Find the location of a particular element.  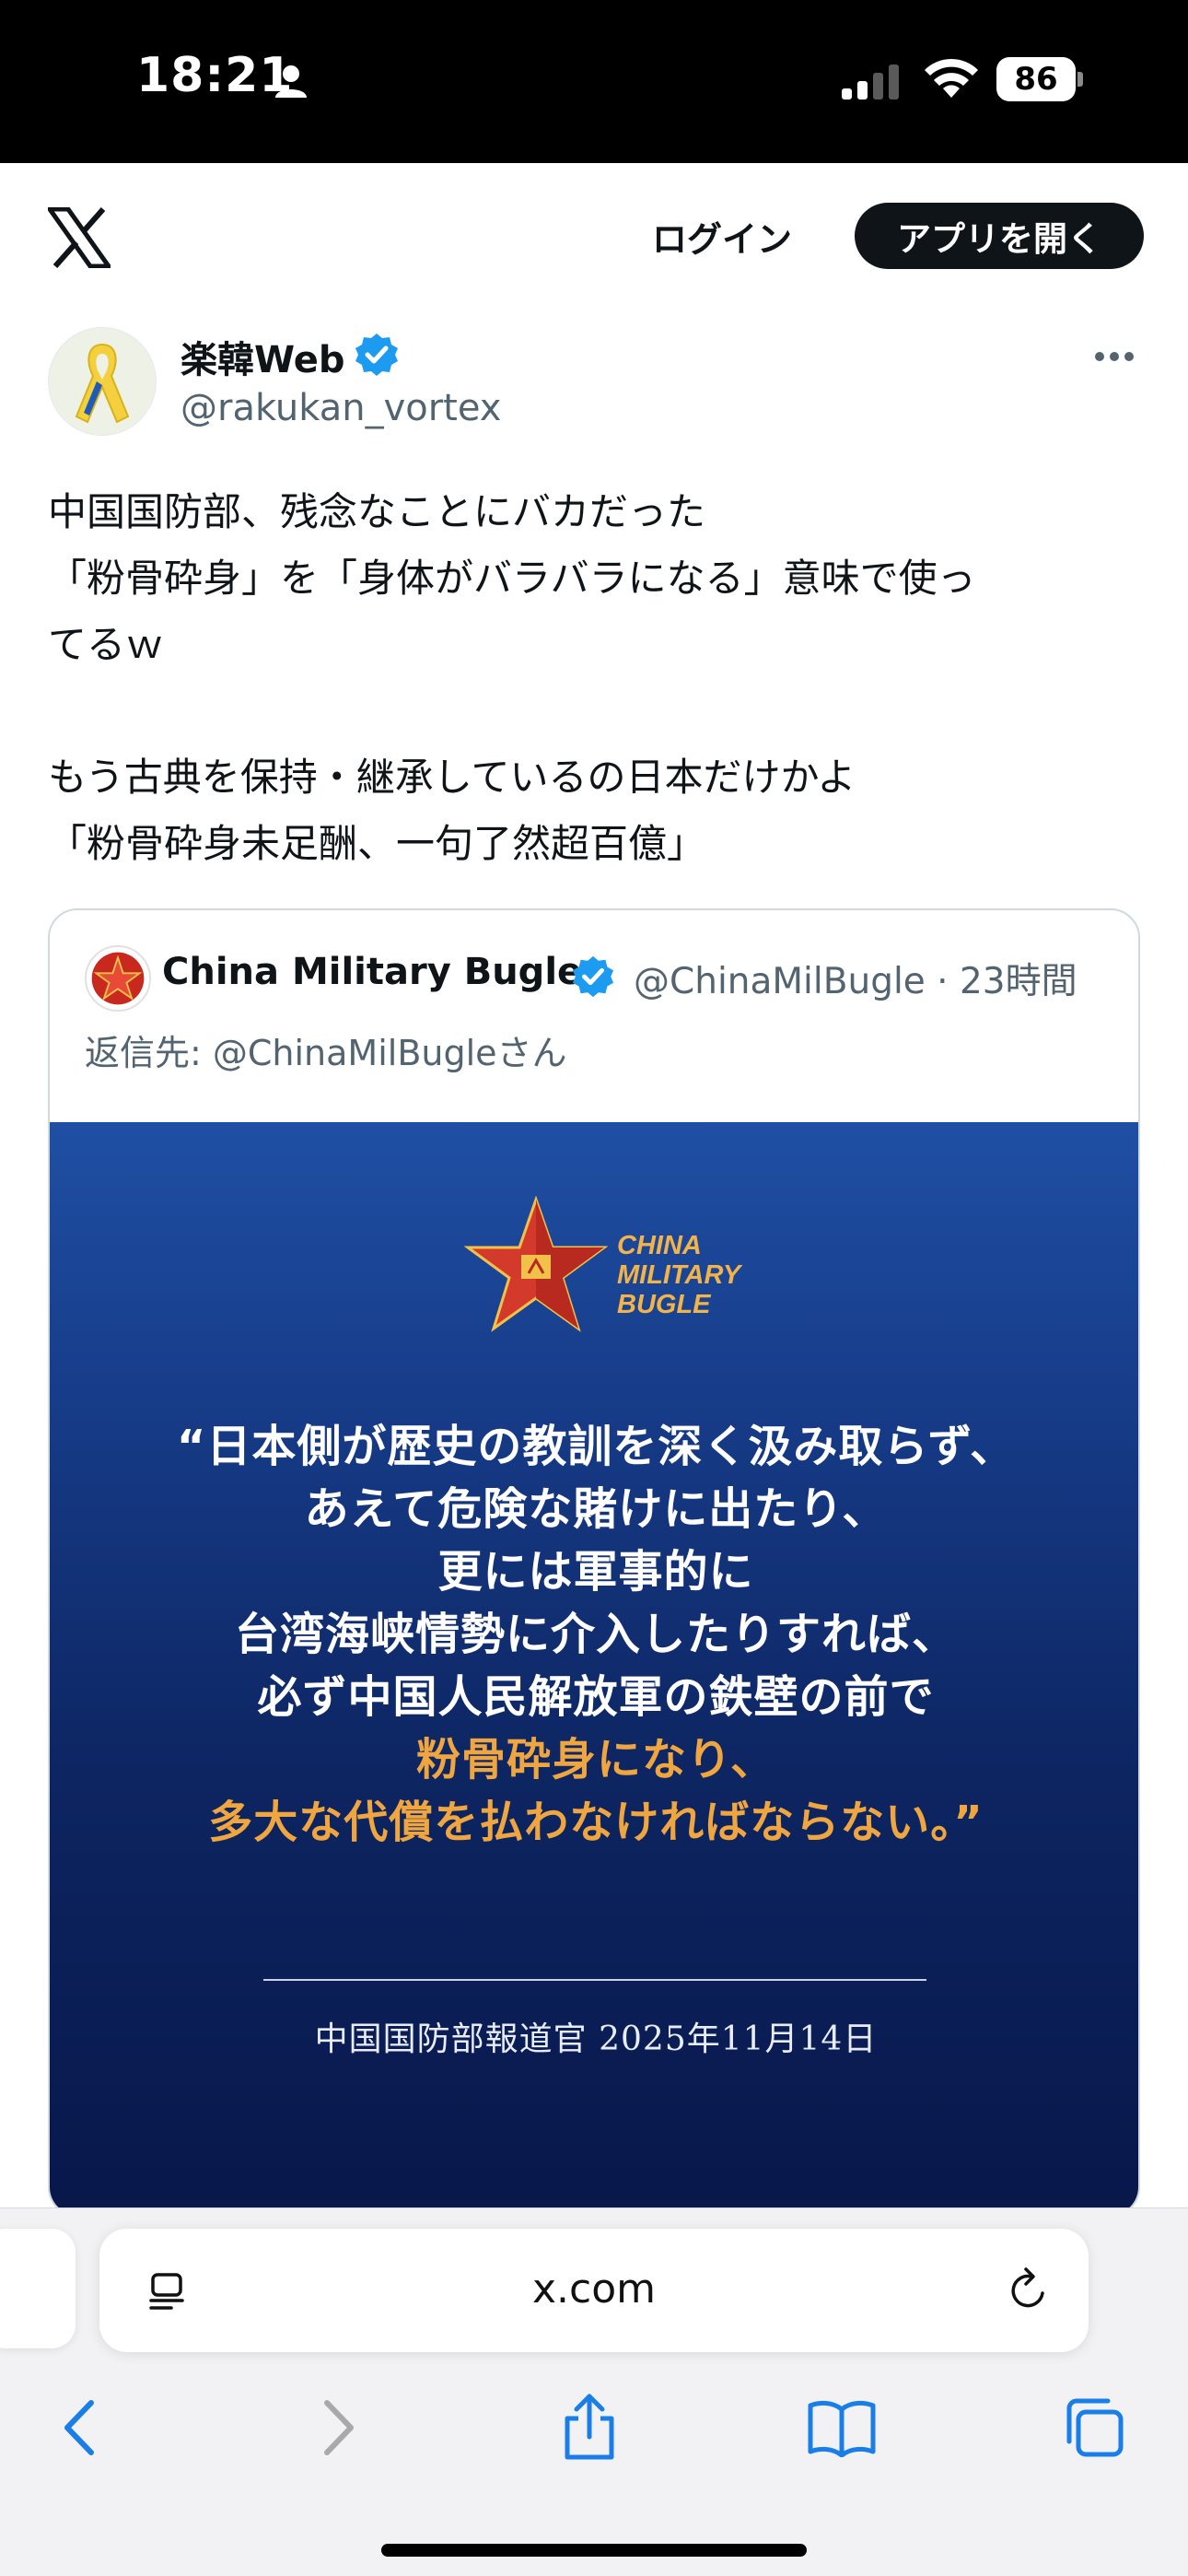

red-star-logo-icon is located at coordinates (536, 1264).